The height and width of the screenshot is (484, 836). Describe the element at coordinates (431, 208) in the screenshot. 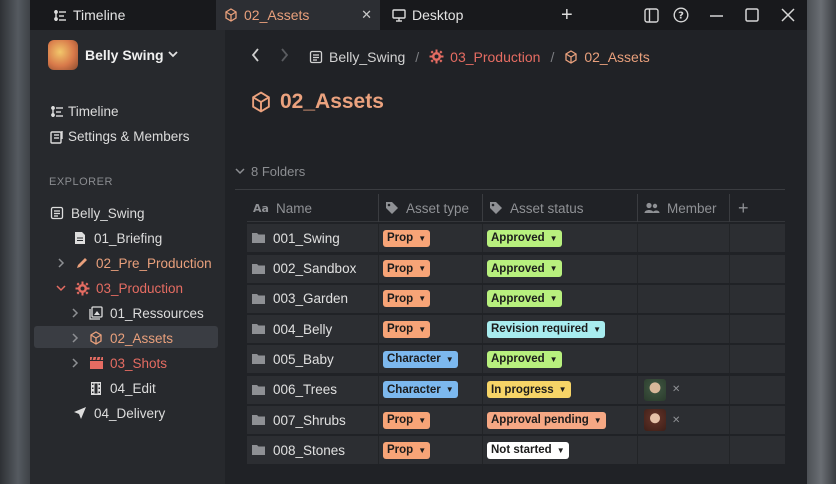

I see `column-header-asset-type: Asset type` at that location.